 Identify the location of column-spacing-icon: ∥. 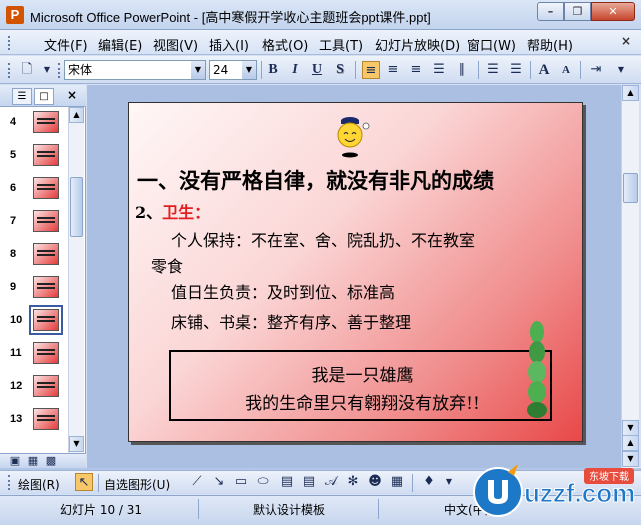
(462, 70).